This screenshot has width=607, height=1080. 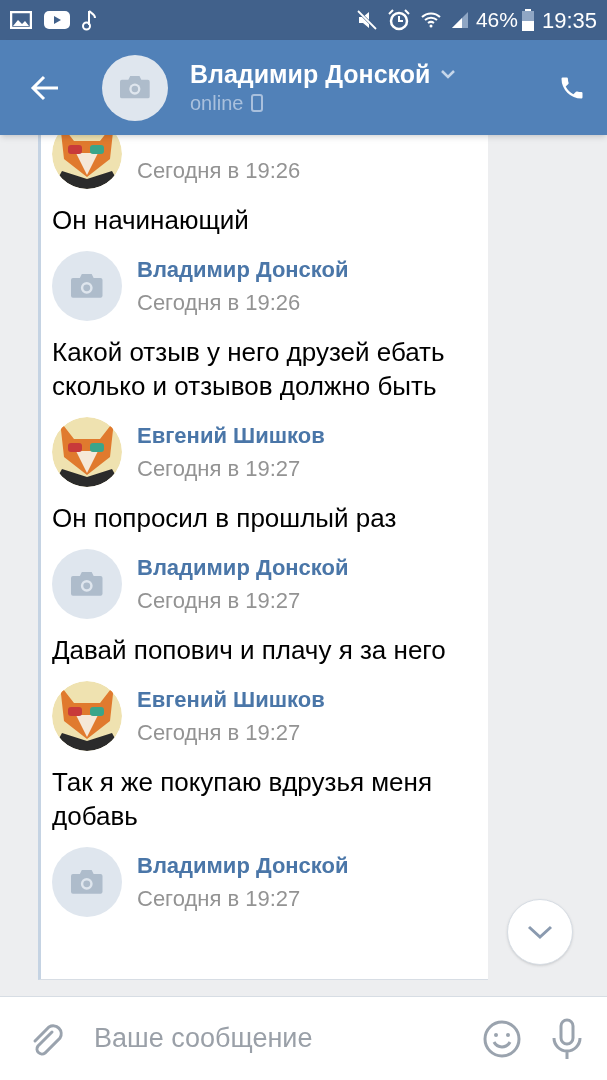 What do you see at coordinates (257, 102) in the screenshot?
I see `phone-device-icon` at bounding box center [257, 102].